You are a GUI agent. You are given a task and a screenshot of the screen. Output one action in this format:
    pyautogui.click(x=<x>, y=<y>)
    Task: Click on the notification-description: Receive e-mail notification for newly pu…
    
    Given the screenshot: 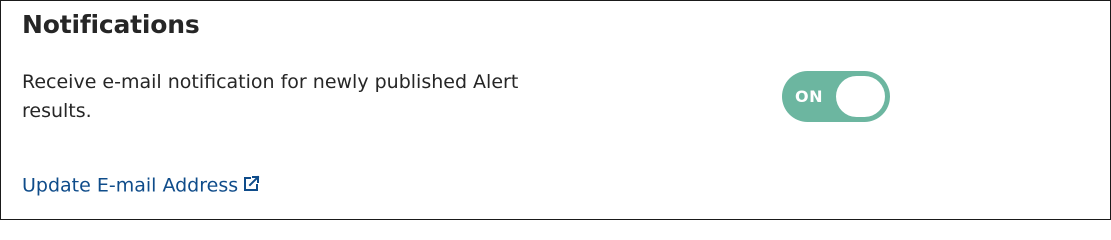 What is the action you would take?
    pyautogui.click(x=270, y=96)
    